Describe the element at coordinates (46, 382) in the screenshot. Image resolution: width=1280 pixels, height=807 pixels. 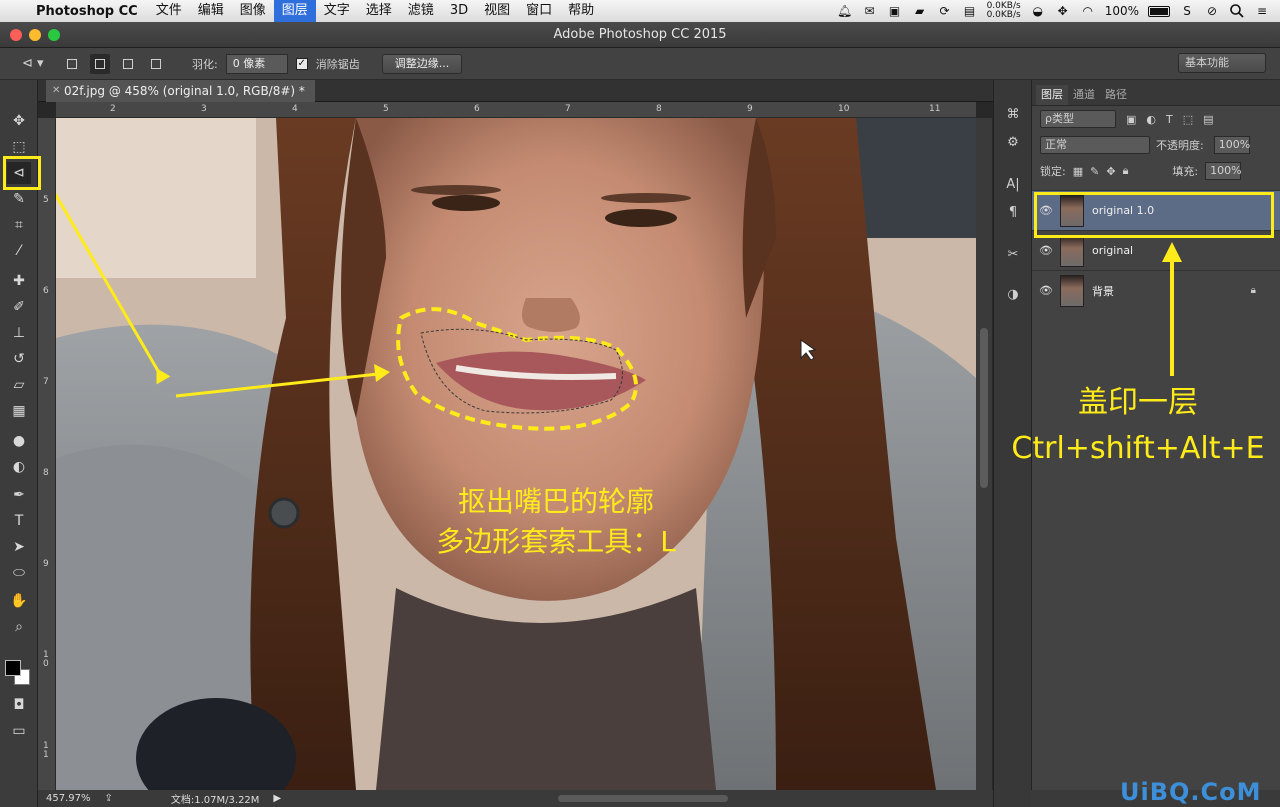
I see `ruler-left-number: 7` at that location.